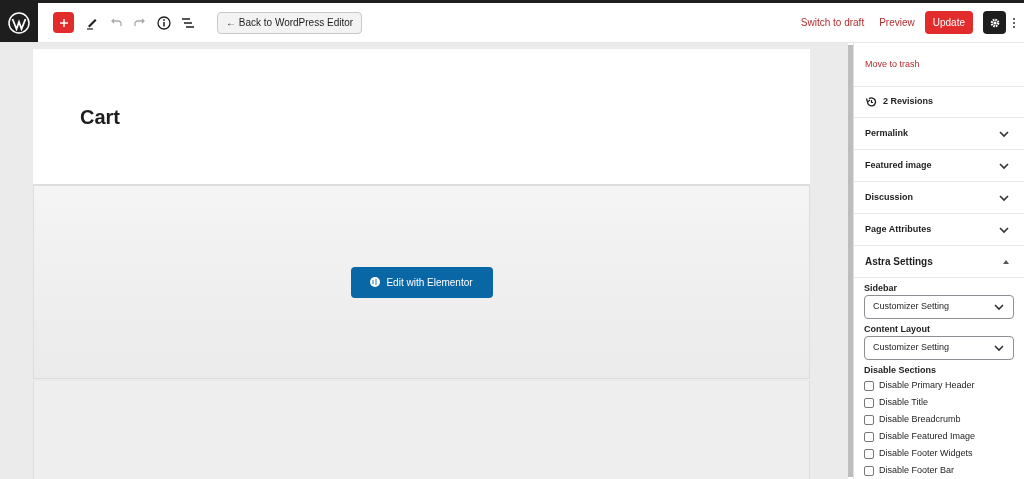 This screenshot has width=1024, height=479. Describe the element at coordinates (892, 64) in the screenshot. I see `move-to-trash-link: Move to trash` at that location.